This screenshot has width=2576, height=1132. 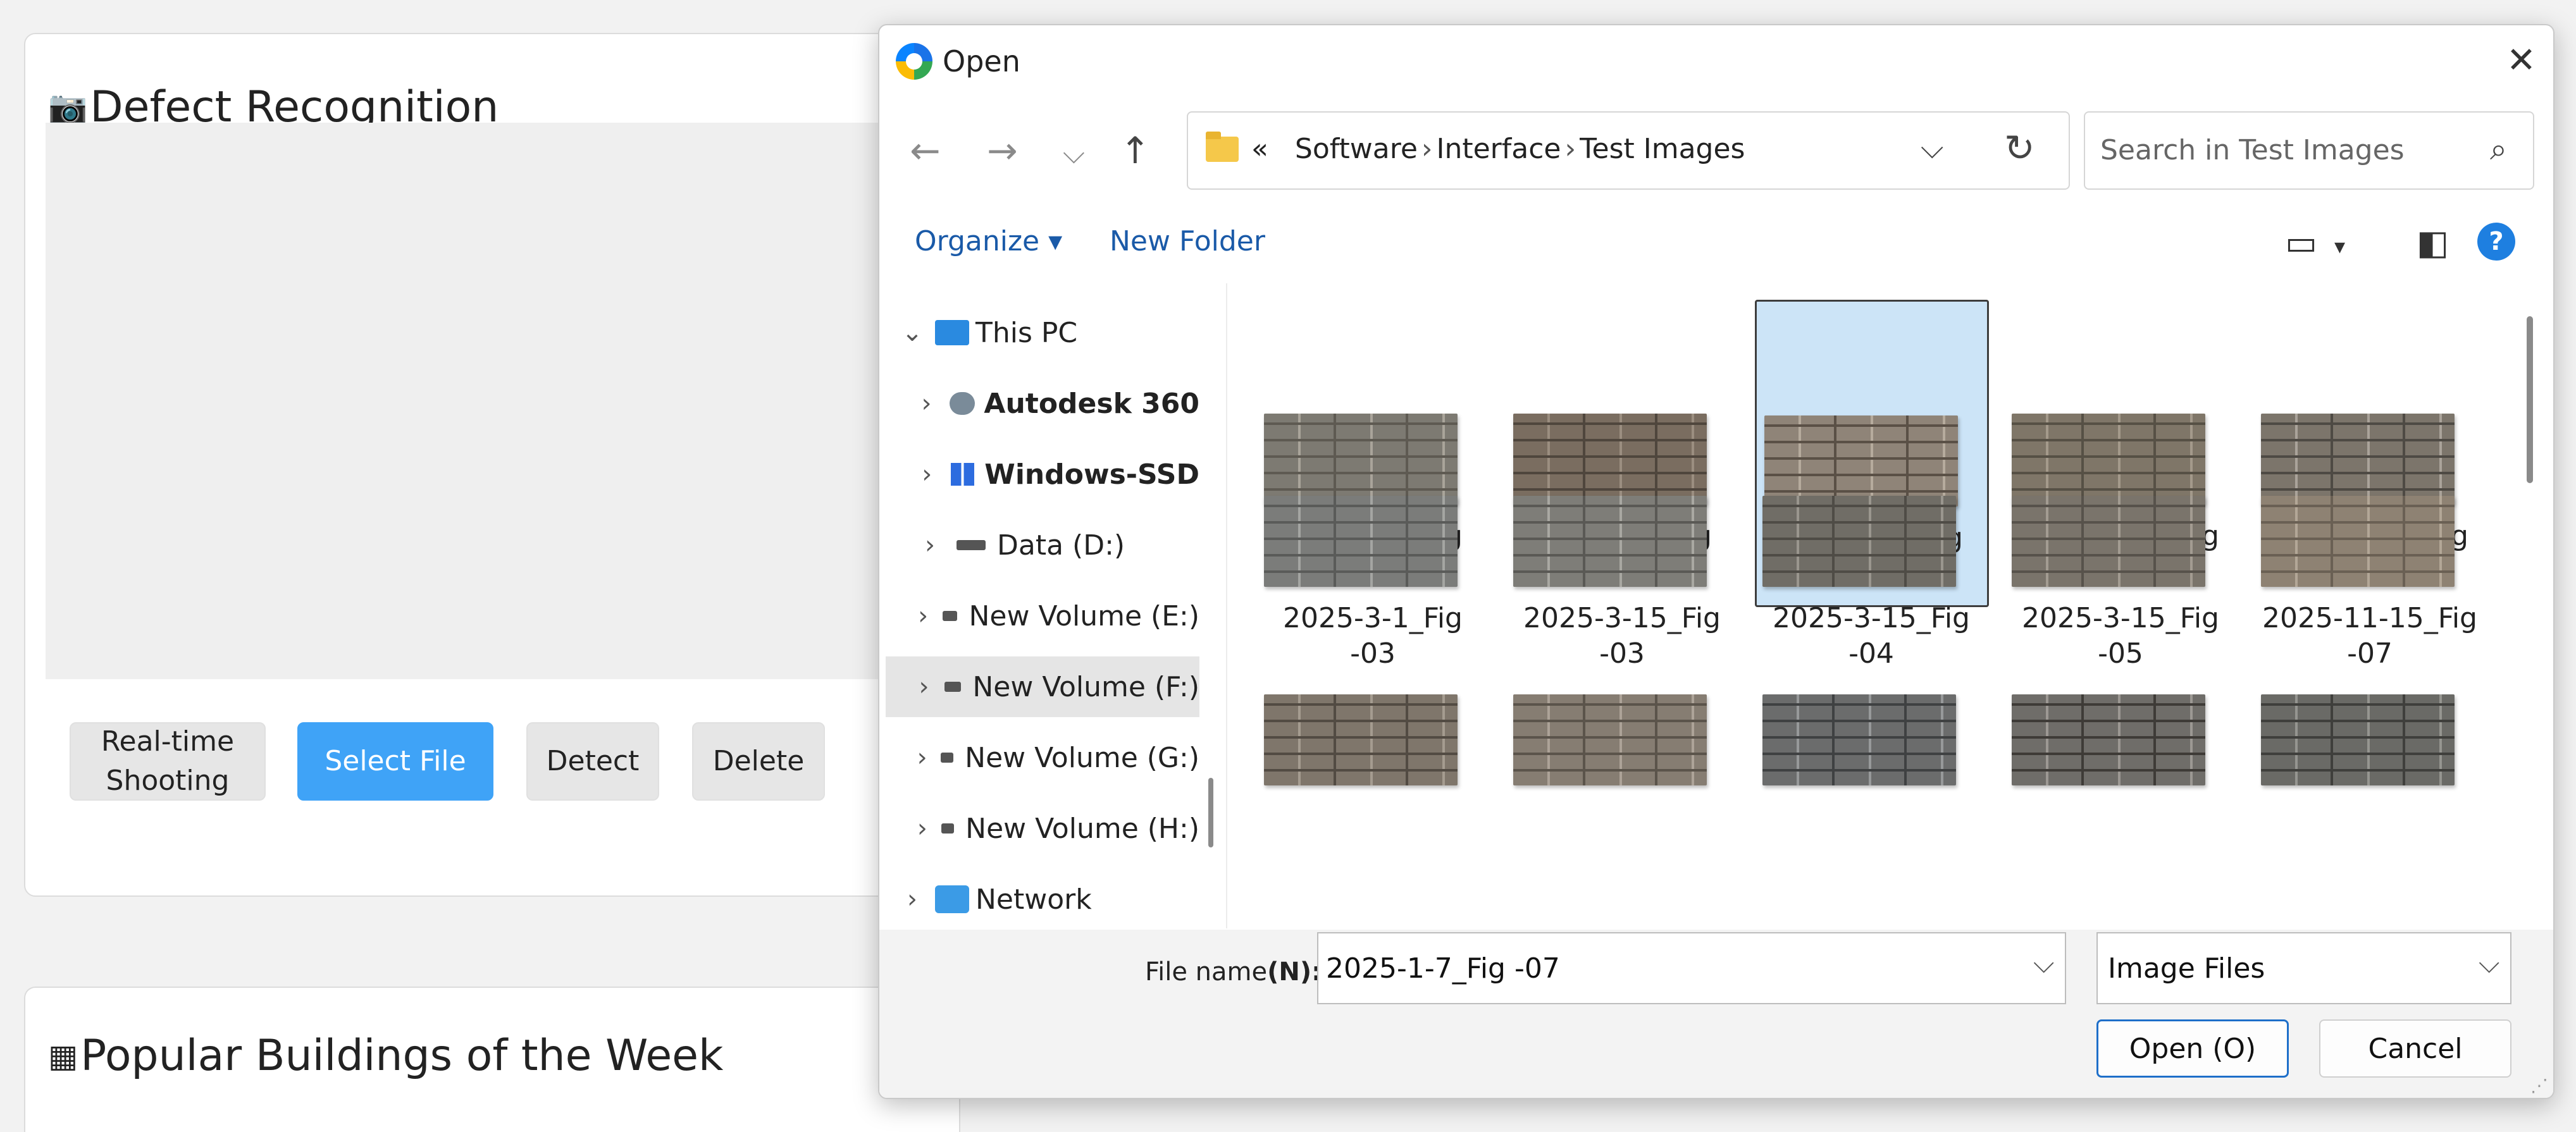 I want to click on popular-title-text: Popular Buildings of the Week, so click(x=402, y=1056).